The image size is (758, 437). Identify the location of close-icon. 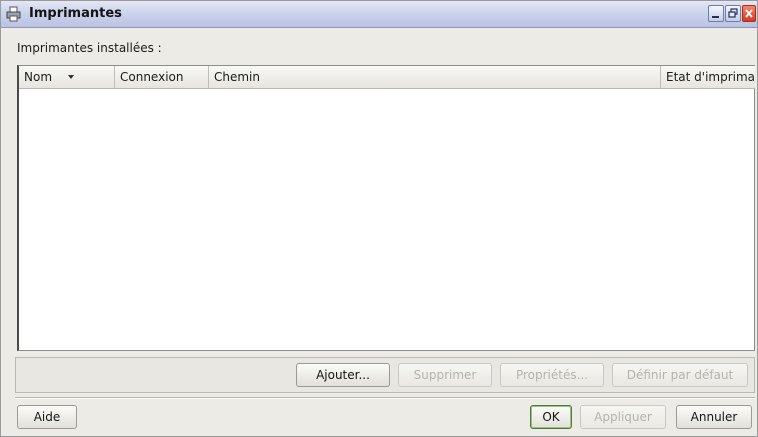
(749, 13).